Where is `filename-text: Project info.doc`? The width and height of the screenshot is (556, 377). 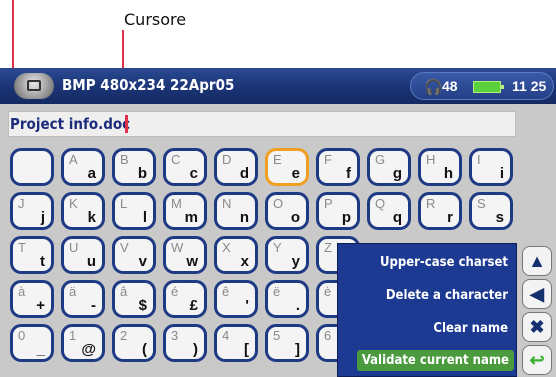 filename-text: Project info.doc is located at coordinates (70, 124).